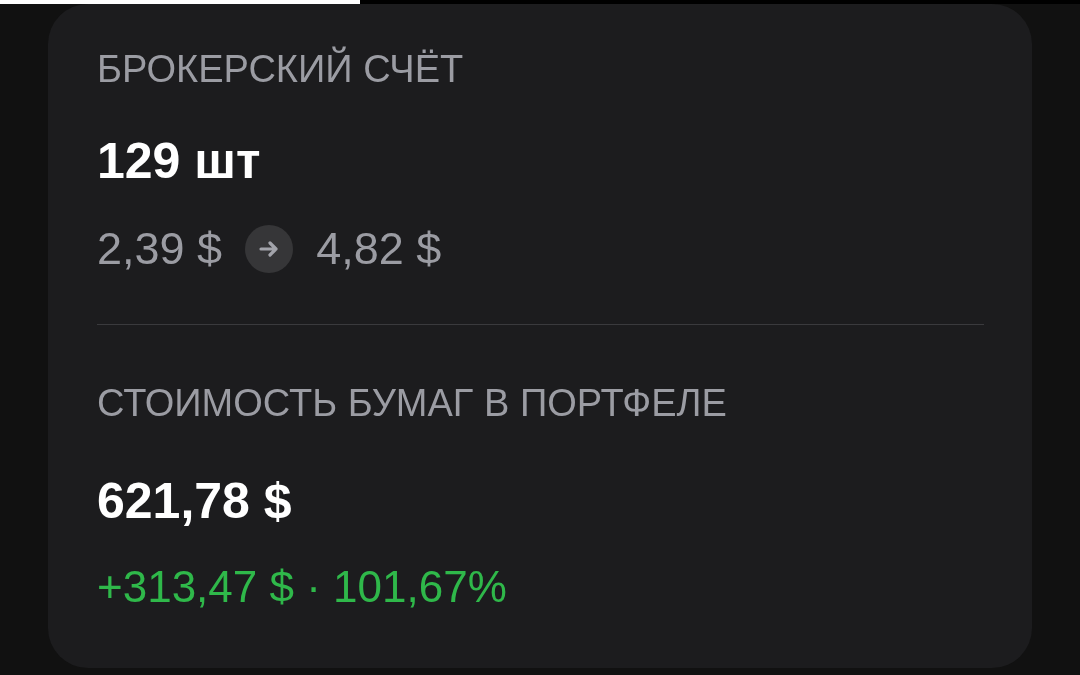 Image resolution: width=1080 pixels, height=675 pixels. I want to click on section-title: БРОКЕРСКИЙ СЧЁТ, so click(280, 69).